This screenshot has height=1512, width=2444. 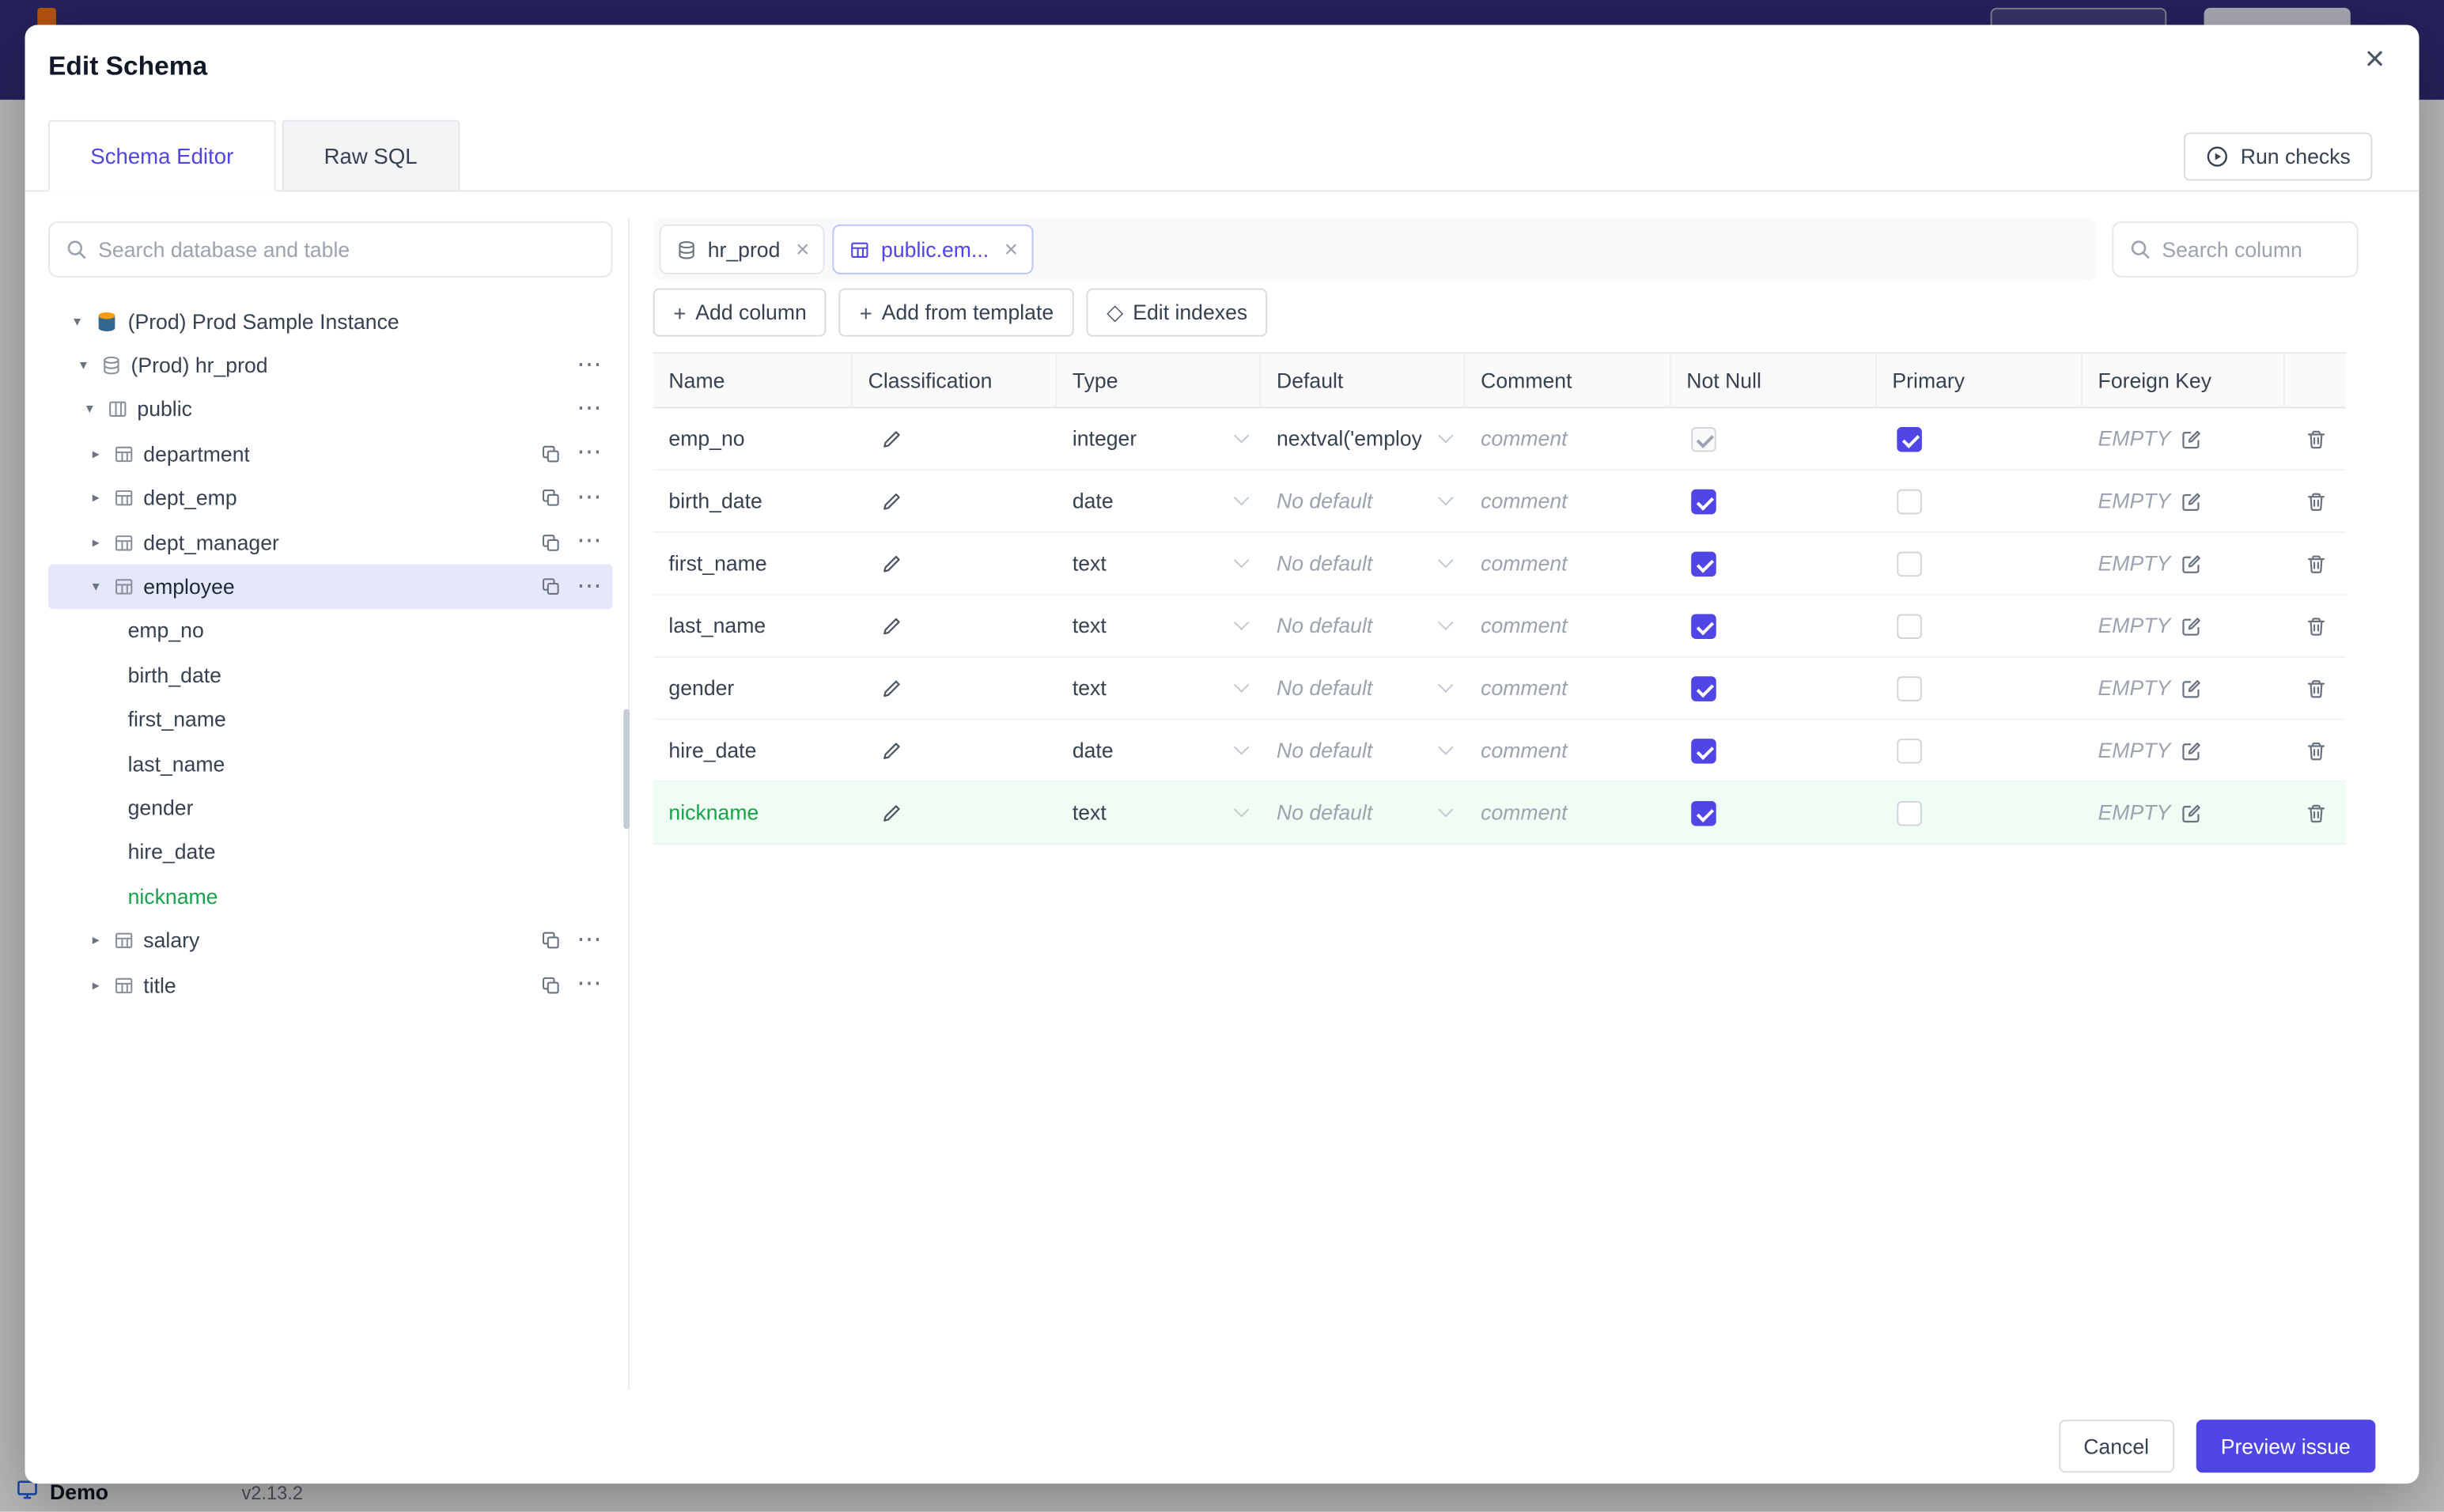 What do you see at coordinates (330, 631) in the screenshot?
I see `tree-item-column: emp_no` at bounding box center [330, 631].